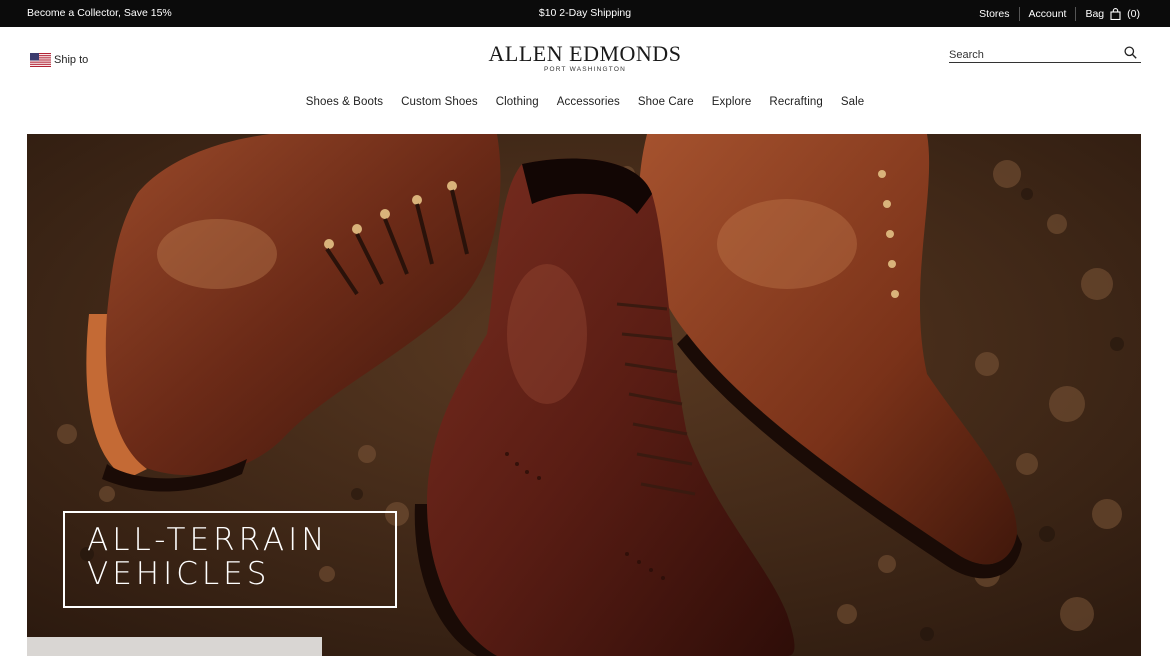  Describe the element at coordinates (994, 14) in the screenshot. I see `stores-link: Stores` at that location.